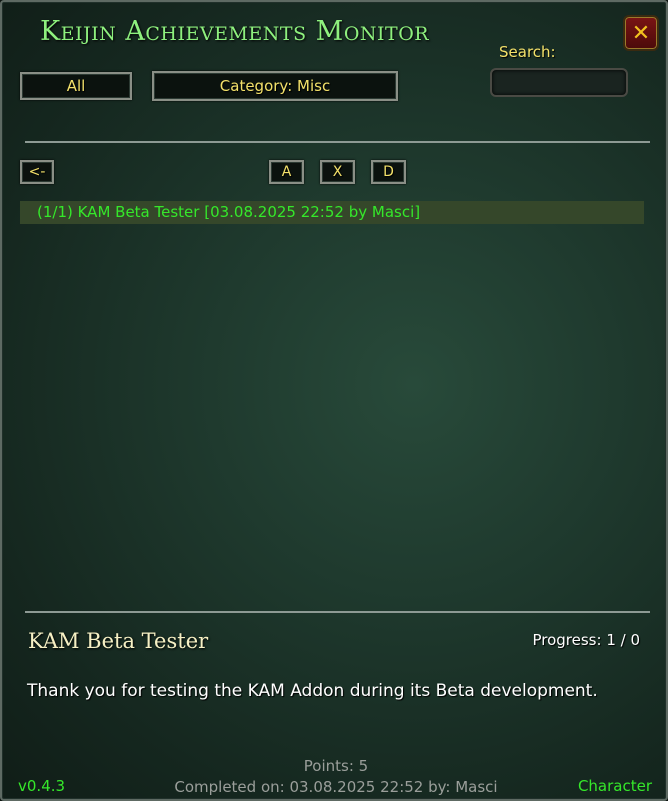 The image size is (668, 801). Describe the element at coordinates (527, 52) in the screenshot. I see `search-label: Search:` at that location.